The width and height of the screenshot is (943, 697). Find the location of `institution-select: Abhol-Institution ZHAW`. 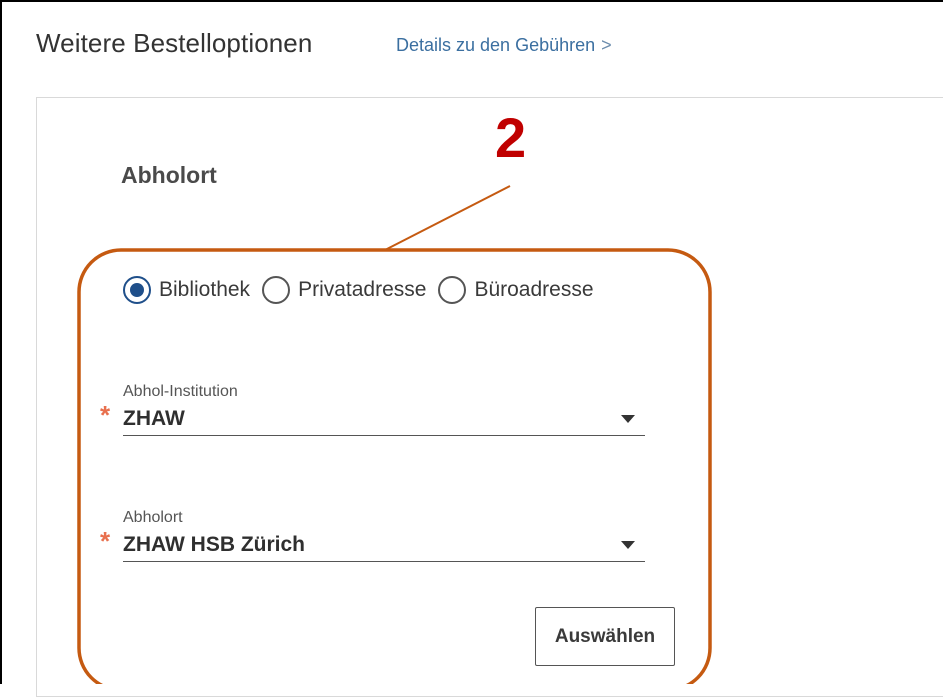

institution-select: Abhol-Institution ZHAW is located at coordinates (384, 409).